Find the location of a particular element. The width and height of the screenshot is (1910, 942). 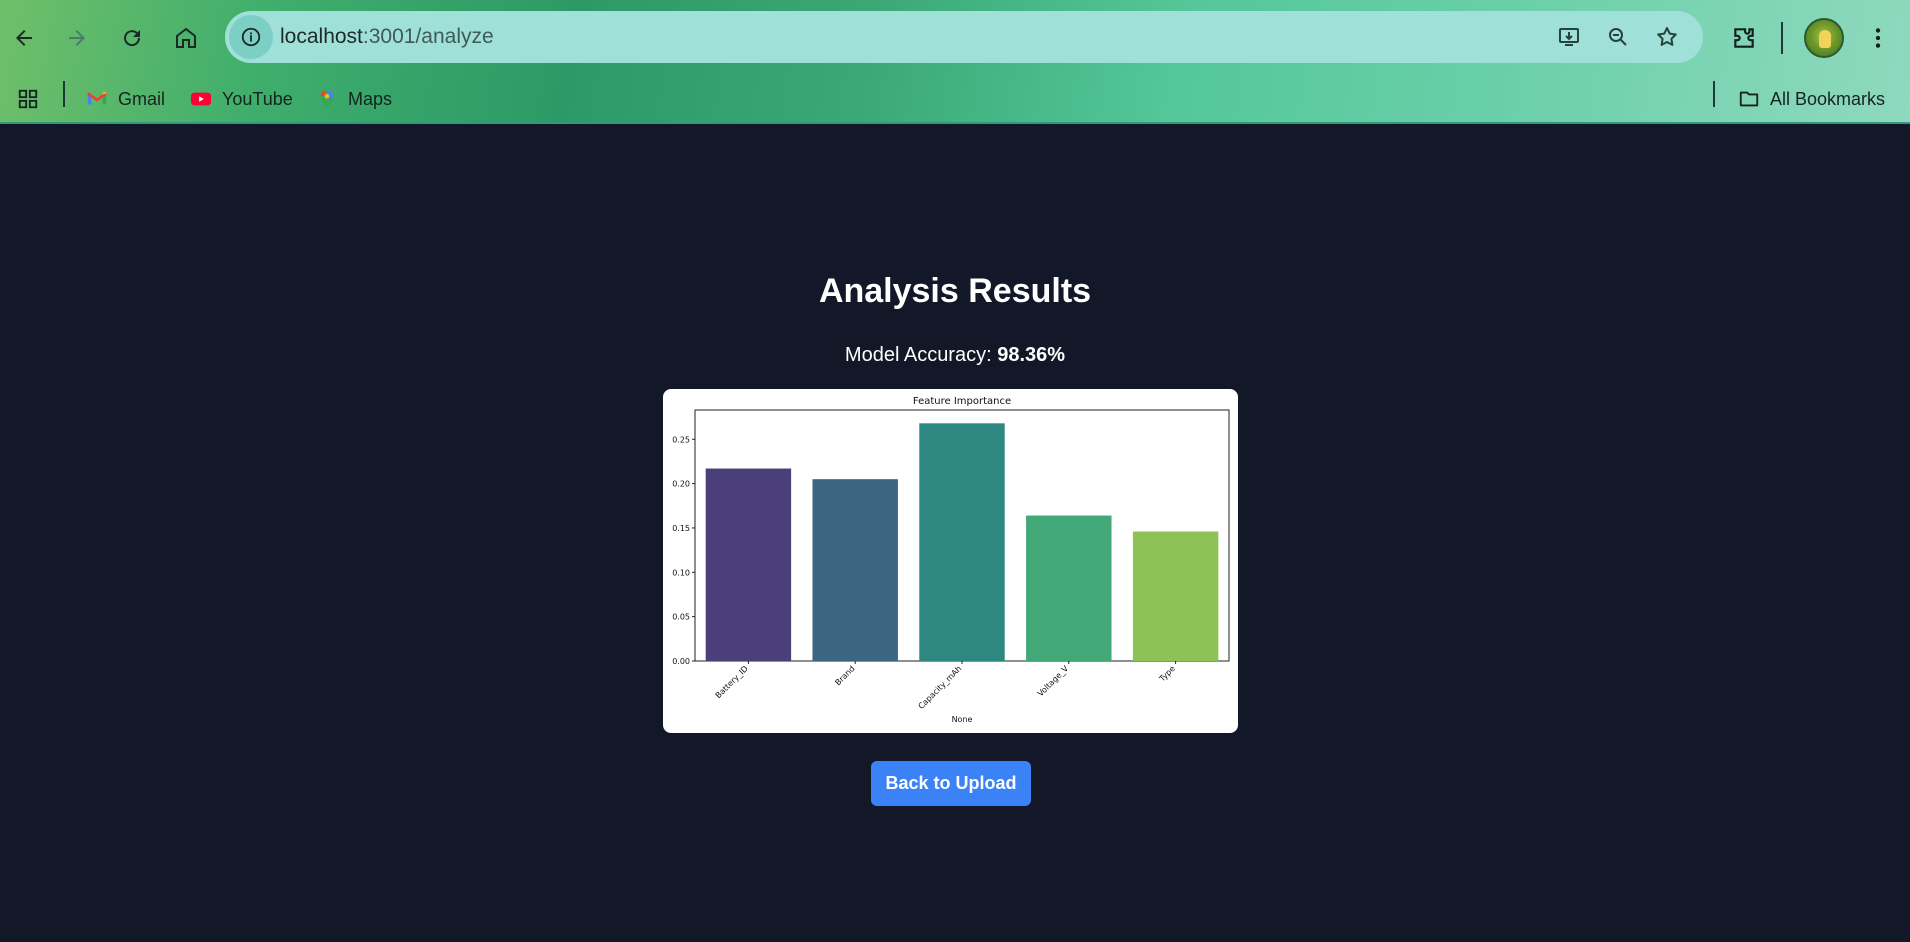

info-icon is located at coordinates (251, 37).